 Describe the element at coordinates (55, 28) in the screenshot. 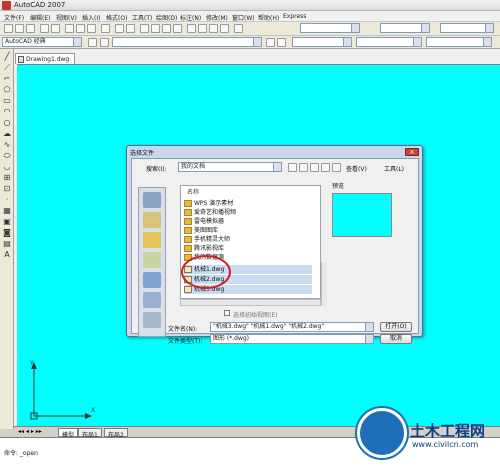

I see `preview-icon` at that location.